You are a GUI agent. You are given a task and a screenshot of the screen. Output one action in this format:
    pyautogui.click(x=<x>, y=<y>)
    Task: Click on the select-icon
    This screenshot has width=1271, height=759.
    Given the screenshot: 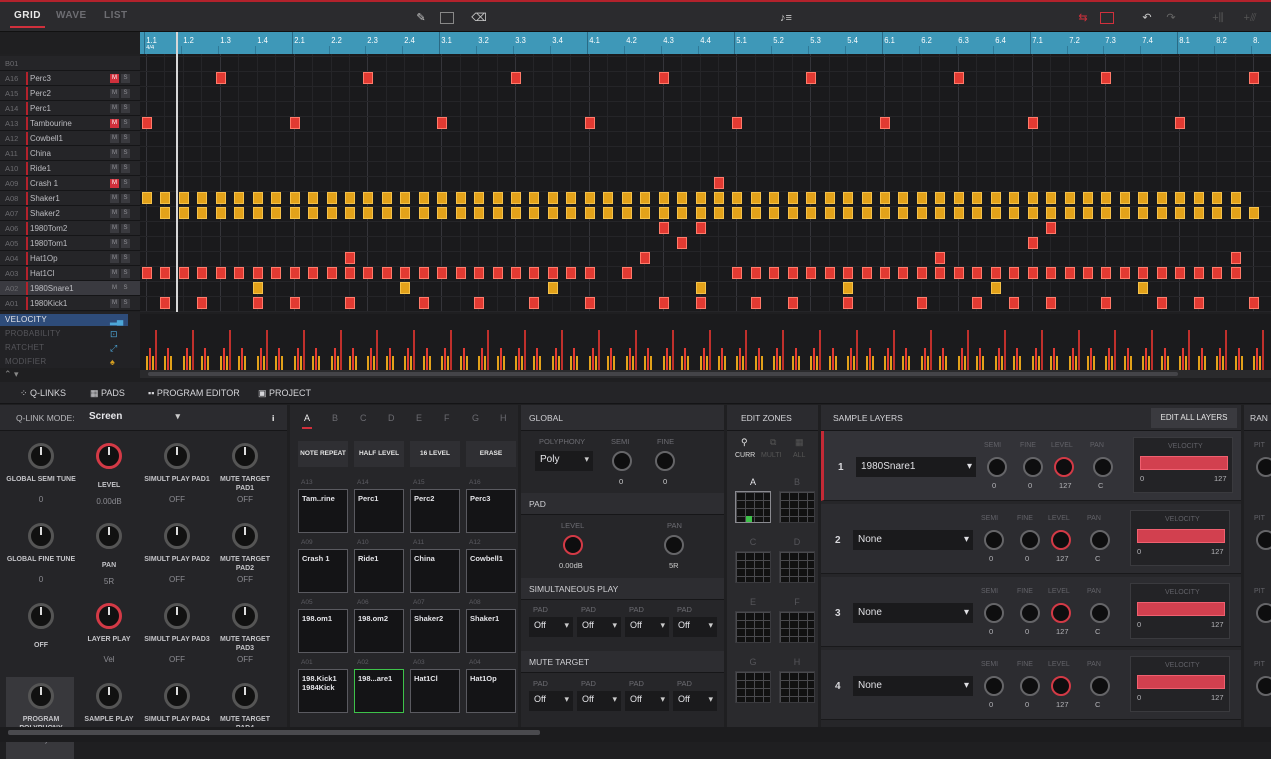 What is the action you would take?
    pyautogui.click(x=447, y=18)
    